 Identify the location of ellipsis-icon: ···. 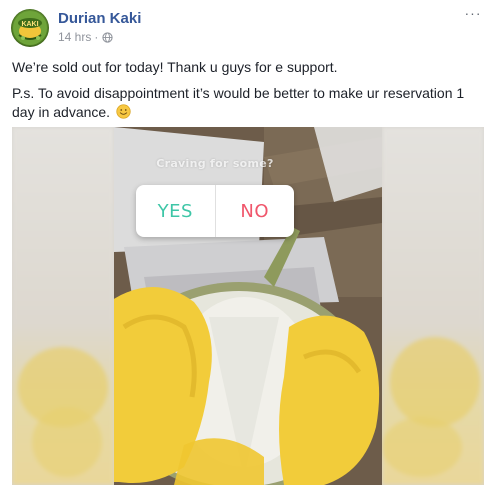
(473, 13).